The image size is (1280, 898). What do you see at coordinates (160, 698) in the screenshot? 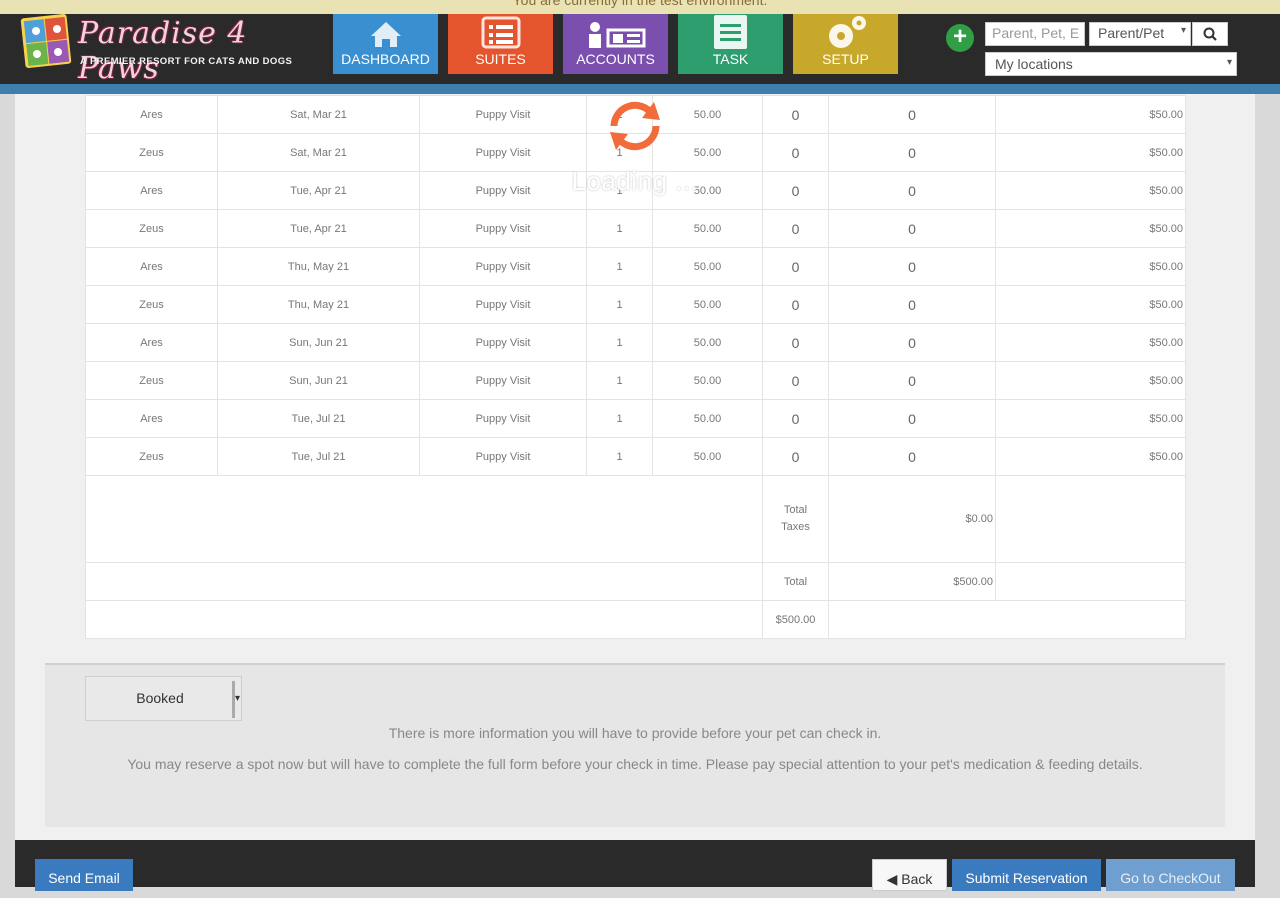
I see `reservation-status-value: Booked` at bounding box center [160, 698].